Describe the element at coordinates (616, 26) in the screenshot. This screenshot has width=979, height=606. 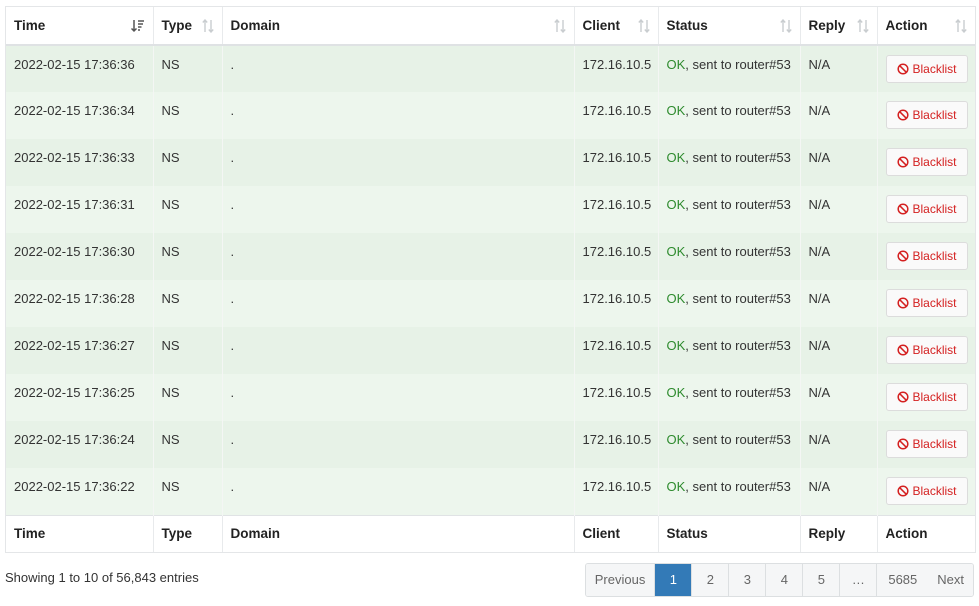
I see `col-header-client: Client` at that location.